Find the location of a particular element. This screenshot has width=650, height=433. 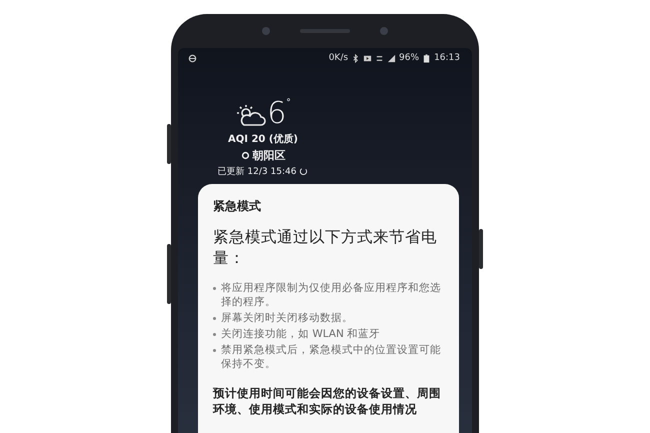

location-icon is located at coordinates (245, 155).